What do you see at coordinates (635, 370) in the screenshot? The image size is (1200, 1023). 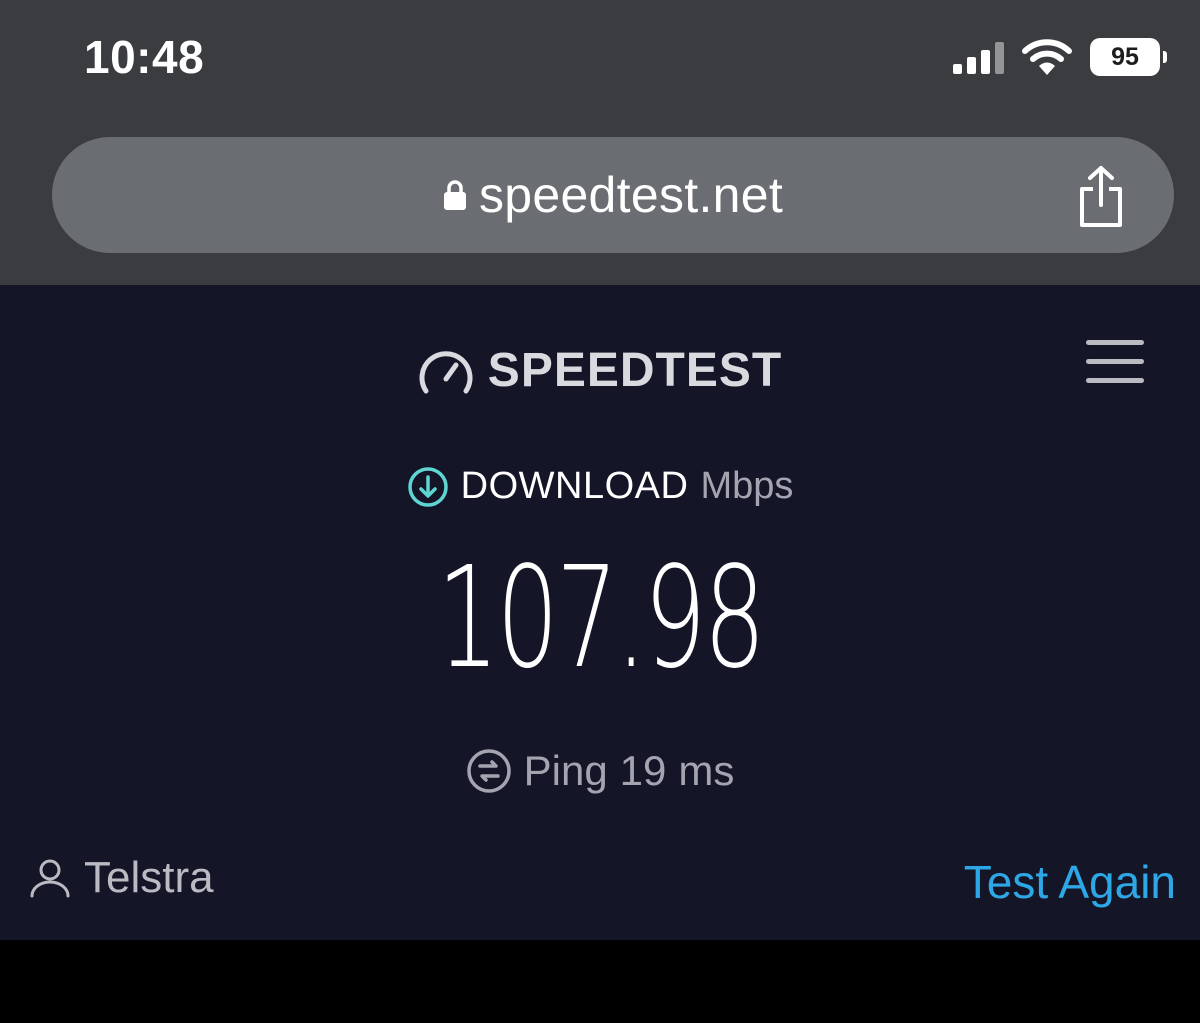 I see `logo-text: SPEEDTEST` at bounding box center [635, 370].